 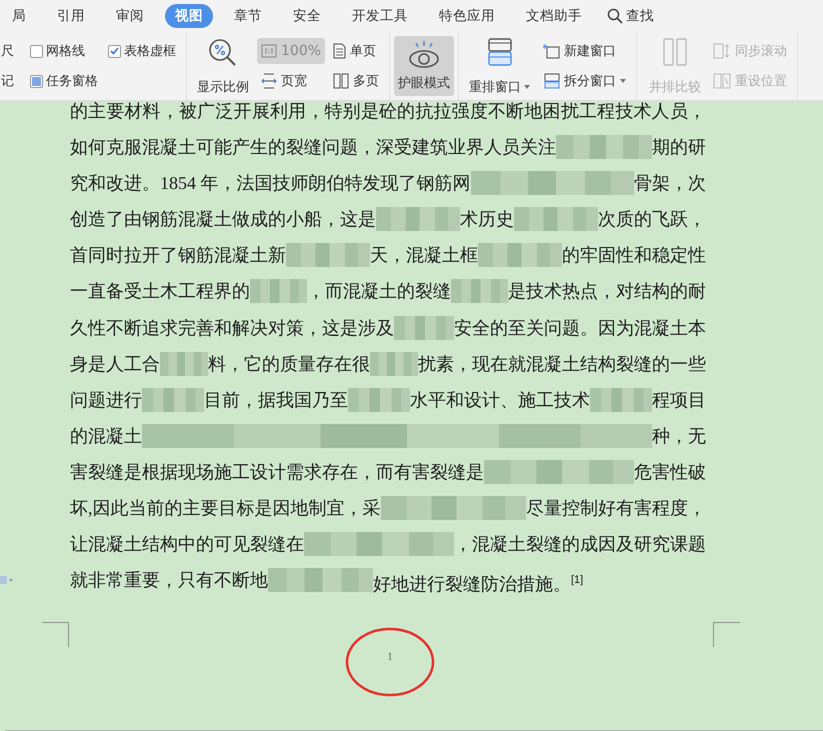 What do you see at coordinates (19, 16) in the screenshot?
I see `ribbon-tab: 局` at bounding box center [19, 16].